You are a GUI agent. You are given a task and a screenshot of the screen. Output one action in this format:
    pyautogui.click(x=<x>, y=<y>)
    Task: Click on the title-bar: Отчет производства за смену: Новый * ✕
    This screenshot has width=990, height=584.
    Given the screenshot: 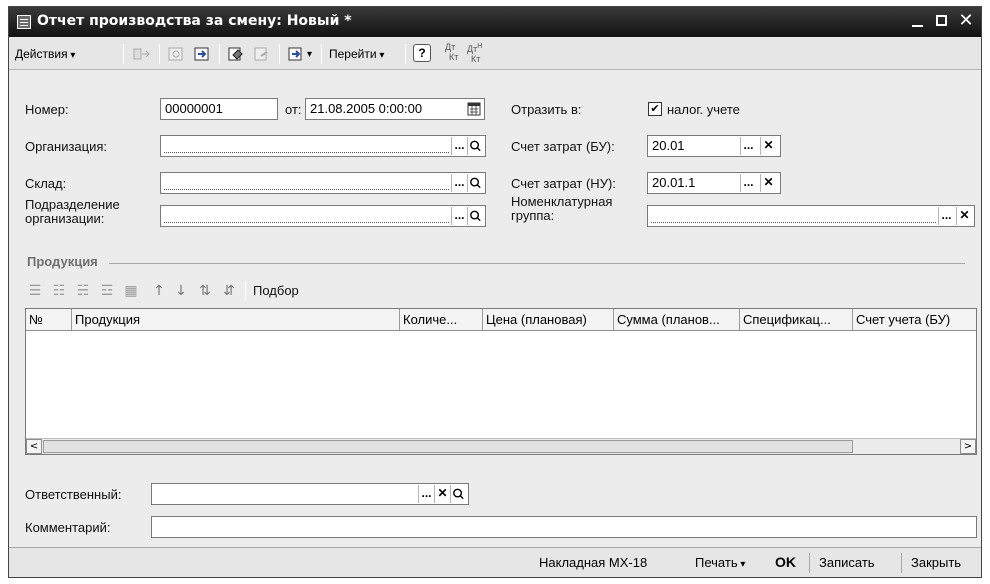 What is the action you would take?
    pyautogui.click(x=495, y=22)
    